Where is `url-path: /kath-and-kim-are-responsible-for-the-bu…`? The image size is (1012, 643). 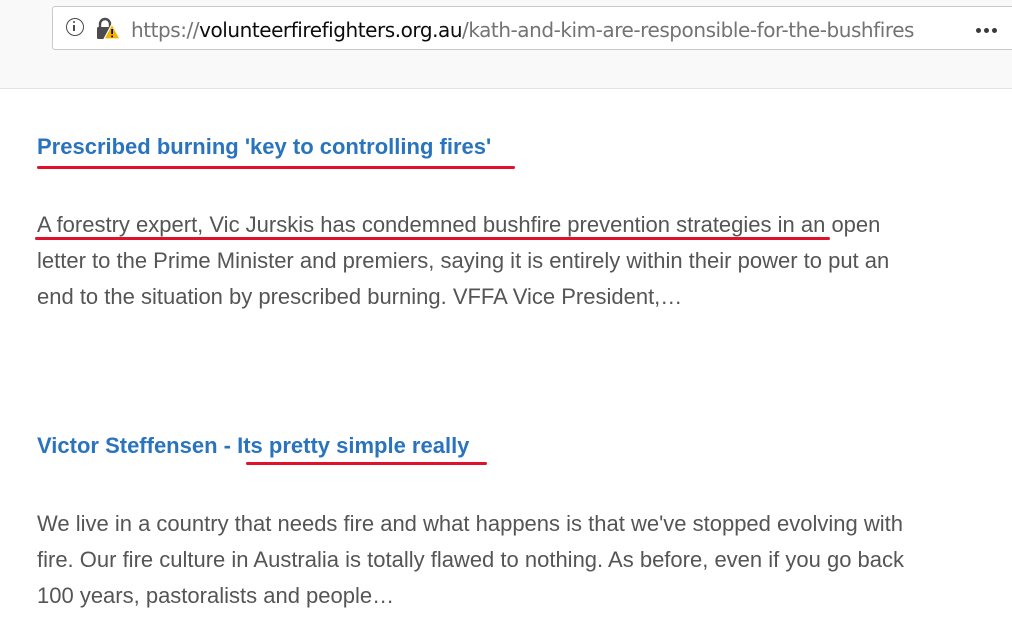 url-path: /kath-and-kim-are-responsible-for-the-bu… is located at coordinates (688, 30).